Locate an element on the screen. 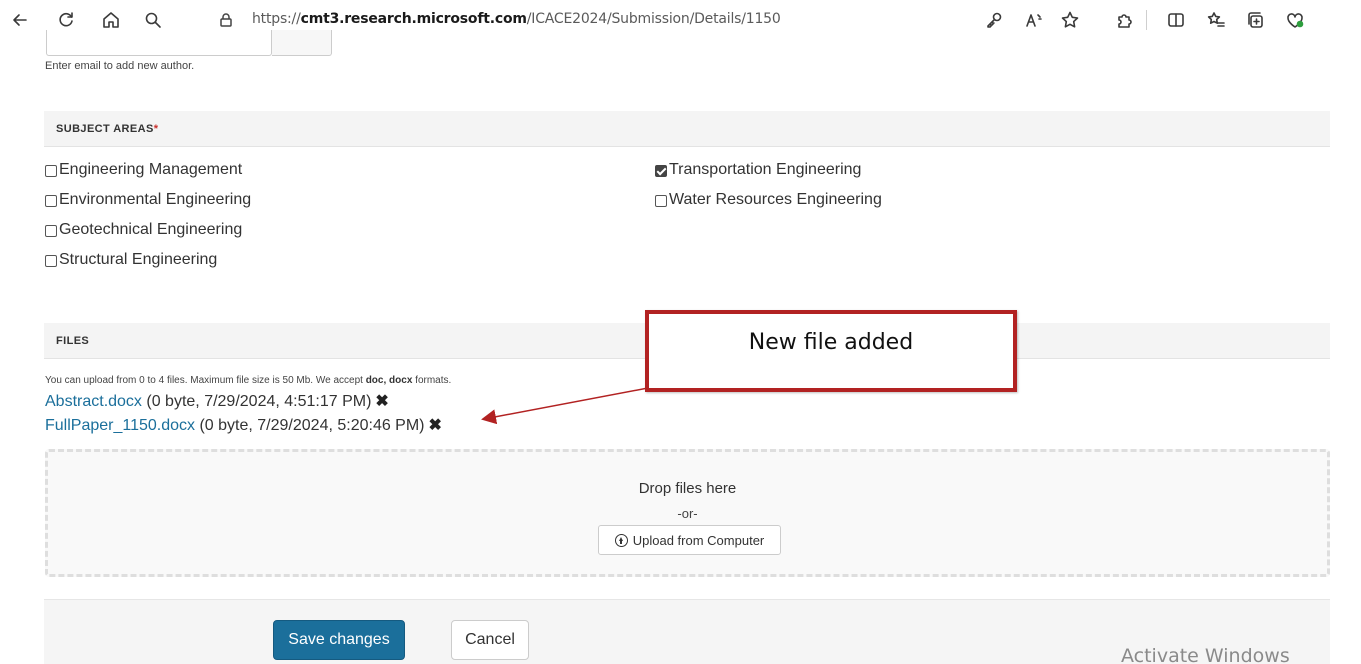  cancel-button: Cancel is located at coordinates (490, 640).